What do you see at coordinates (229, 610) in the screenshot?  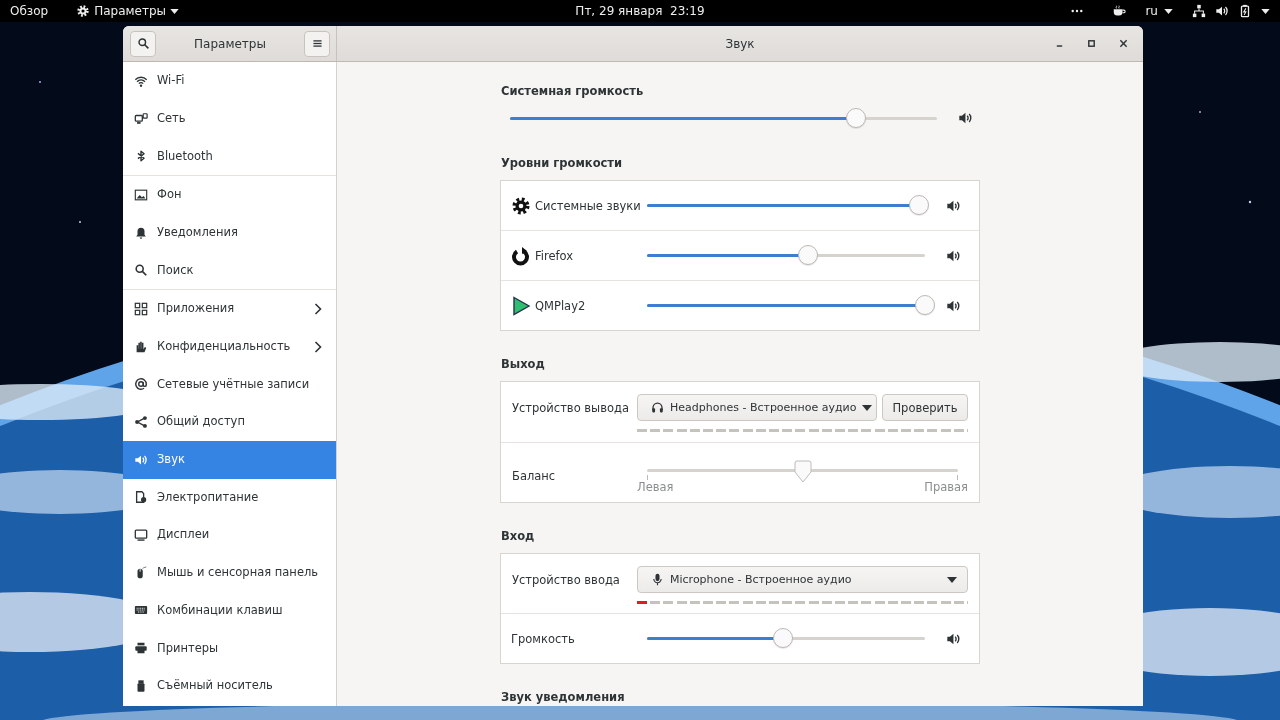 I see `sidebar-item: Комбинации клавиш` at bounding box center [229, 610].